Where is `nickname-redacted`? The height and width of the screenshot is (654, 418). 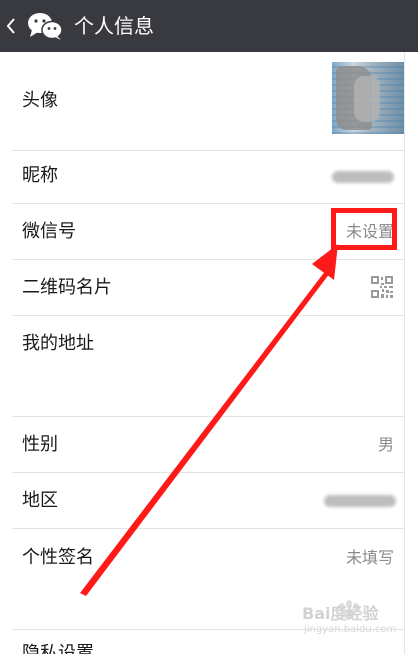
nickname-redacted is located at coordinates (363, 177).